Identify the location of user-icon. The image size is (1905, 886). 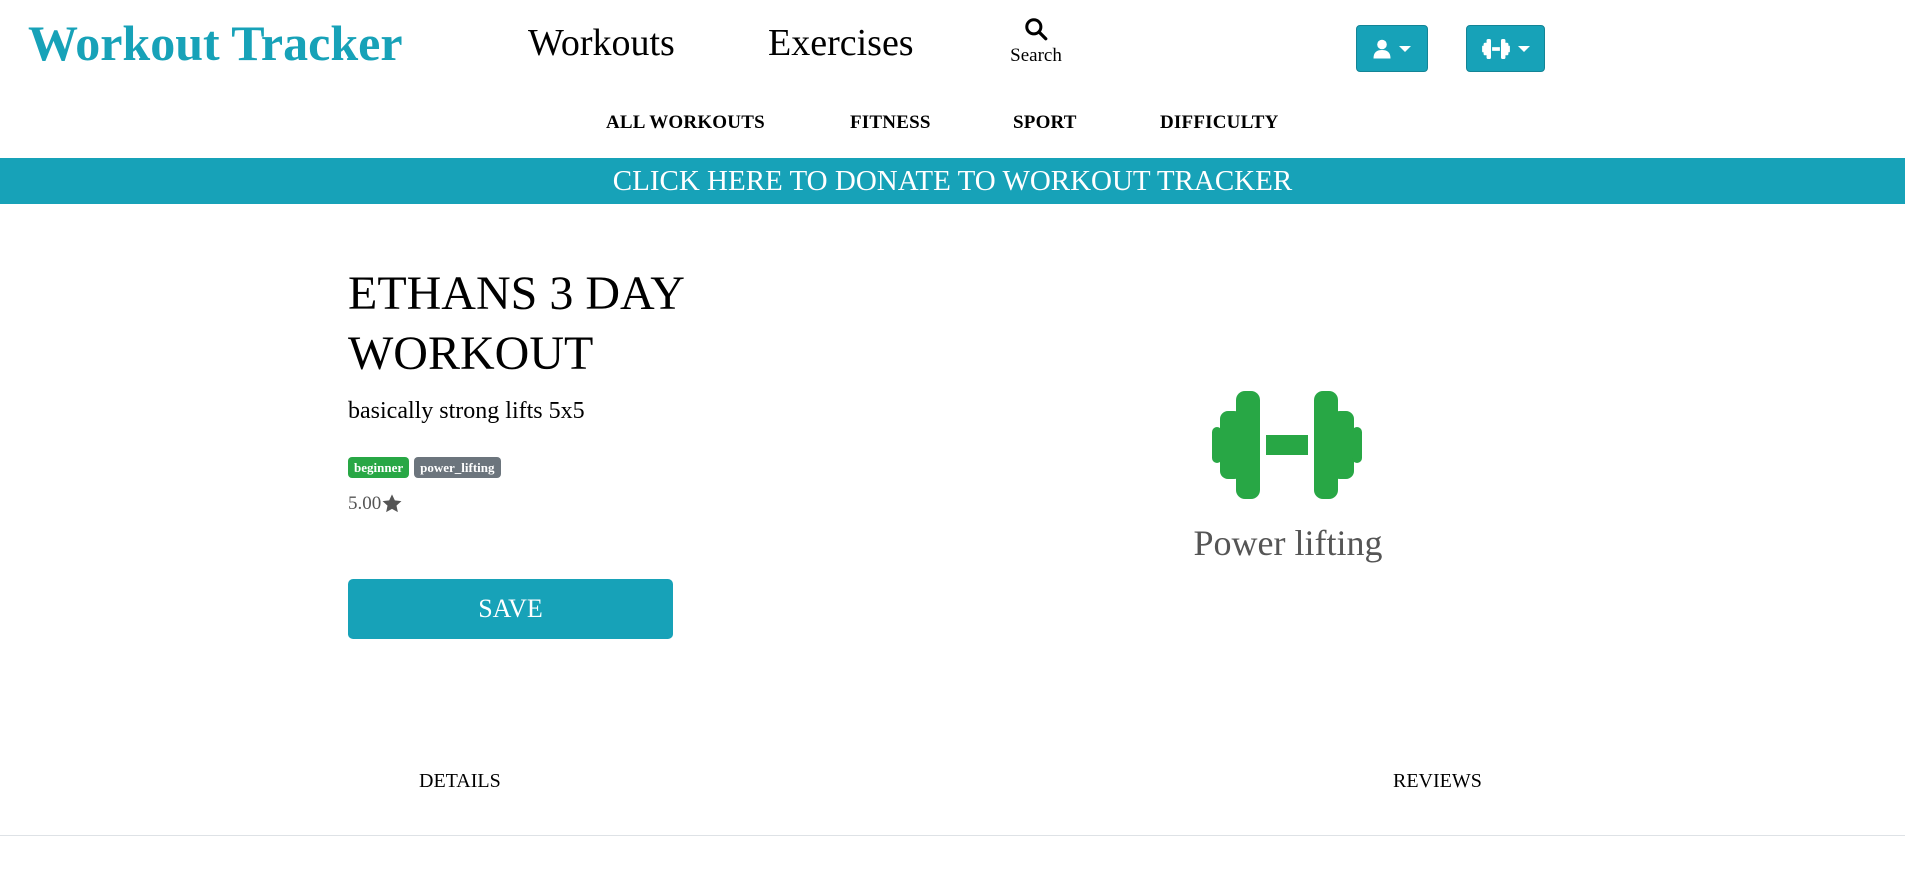
(1382, 48).